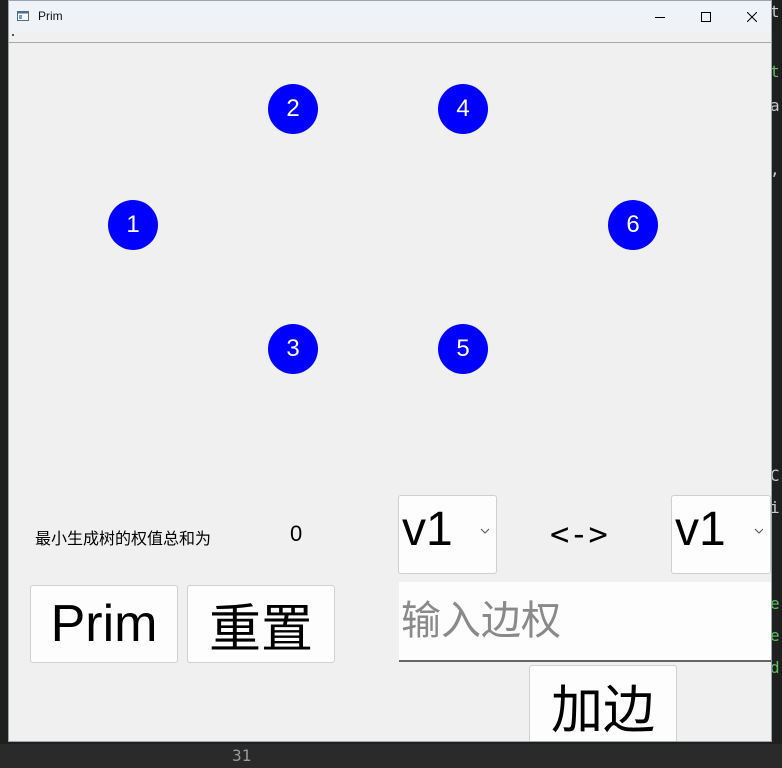 The height and width of the screenshot is (768, 782). What do you see at coordinates (427, 529) in the screenshot?
I see `from-vertex-value: v1` at bounding box center [427, 529].